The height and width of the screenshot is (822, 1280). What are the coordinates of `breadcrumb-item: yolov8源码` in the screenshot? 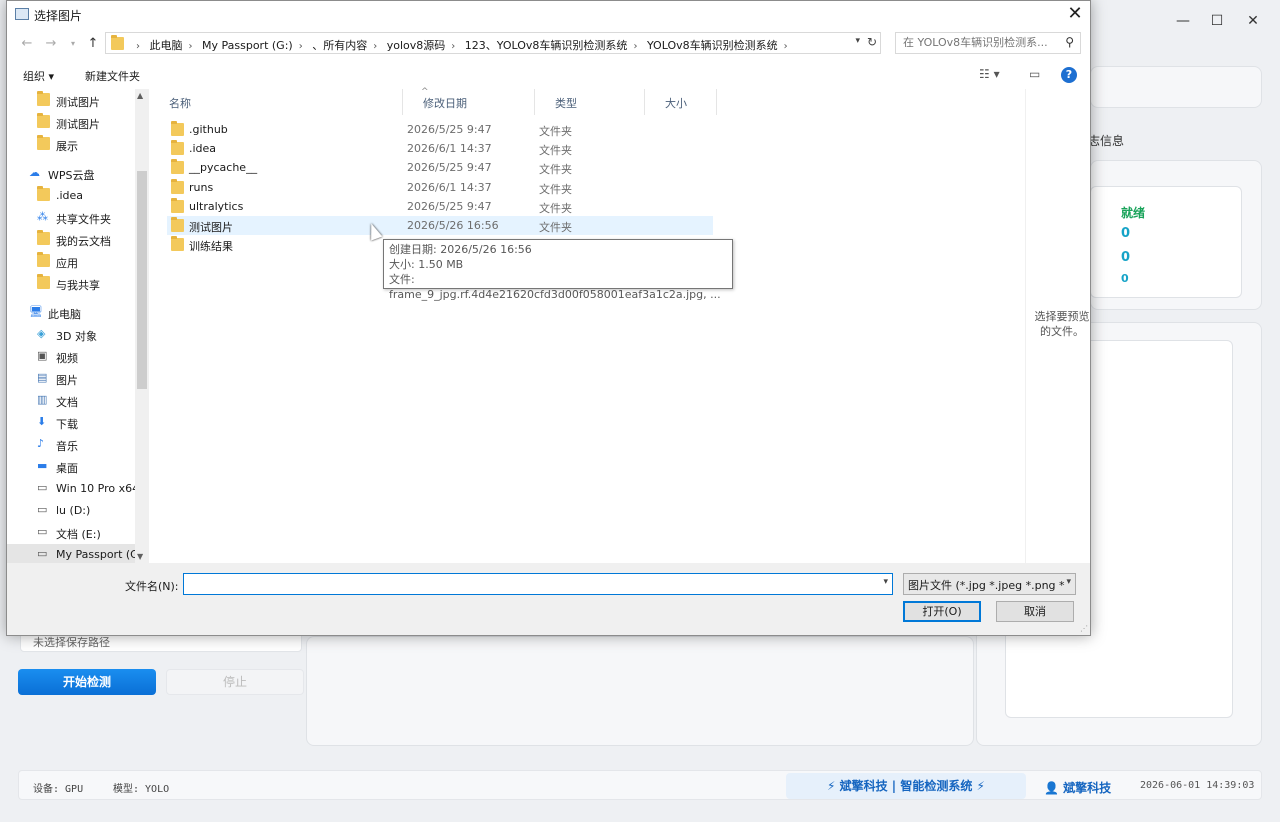 It's located at (416, 45).